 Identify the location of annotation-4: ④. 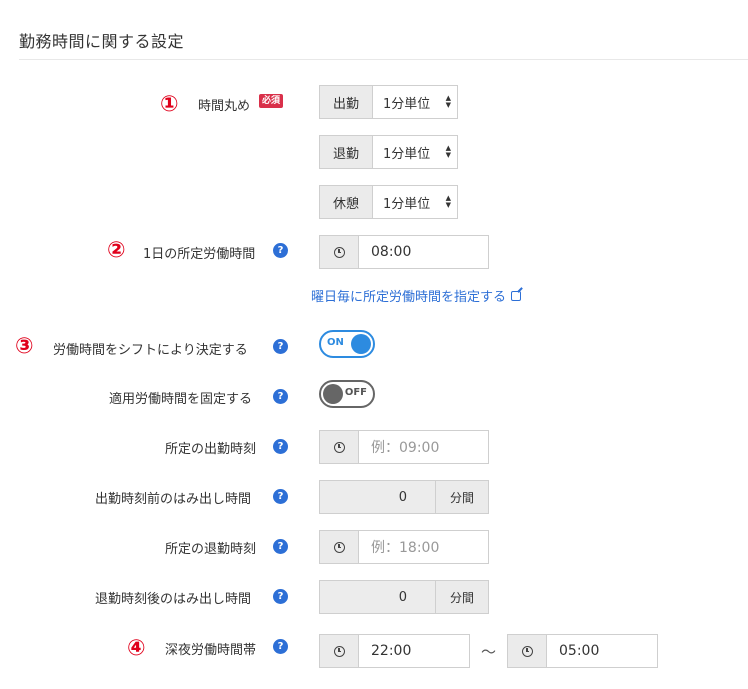
(136, 648).